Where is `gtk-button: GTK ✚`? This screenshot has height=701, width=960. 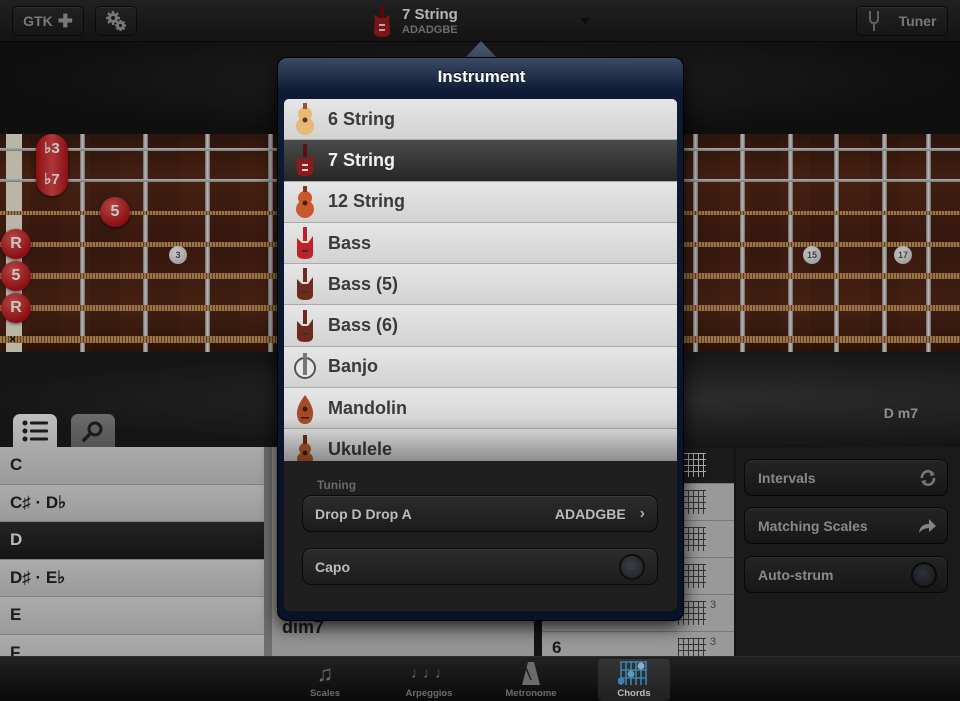
gtk-button: GTK ✚ is located at coordinates (48, 21).